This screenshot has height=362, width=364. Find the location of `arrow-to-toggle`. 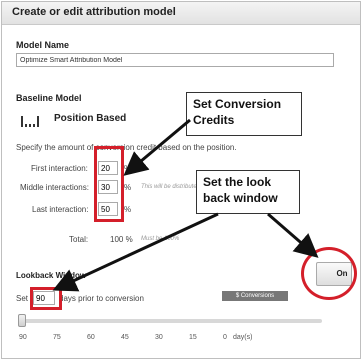

arrow-to-toggle is located at coordinates (293, 235).